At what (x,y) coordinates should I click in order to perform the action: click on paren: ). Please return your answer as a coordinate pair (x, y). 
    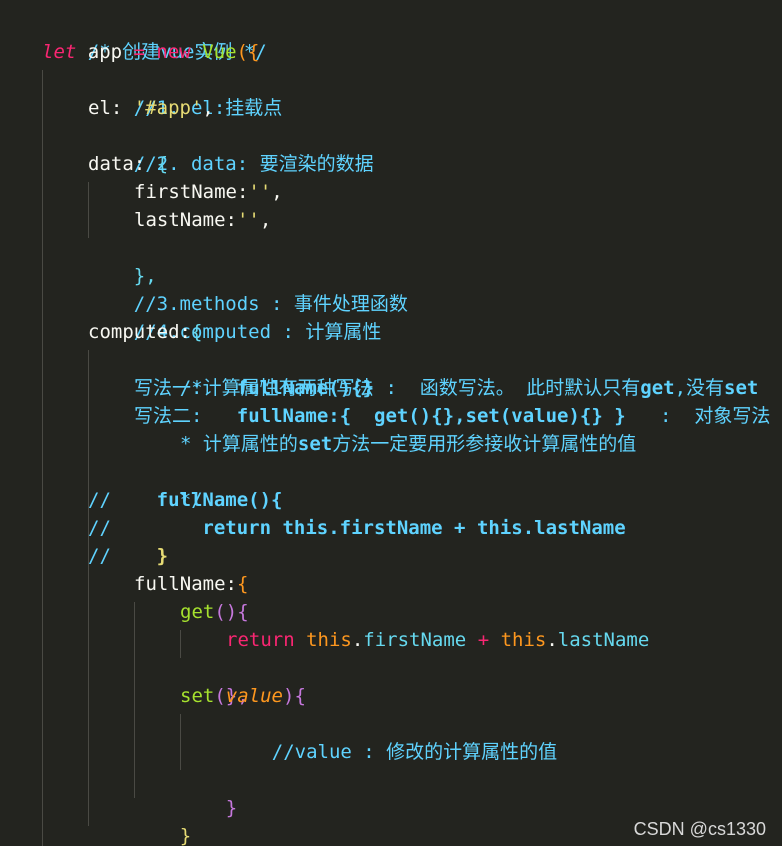
    Looking at the image, I should click on (288, 696).